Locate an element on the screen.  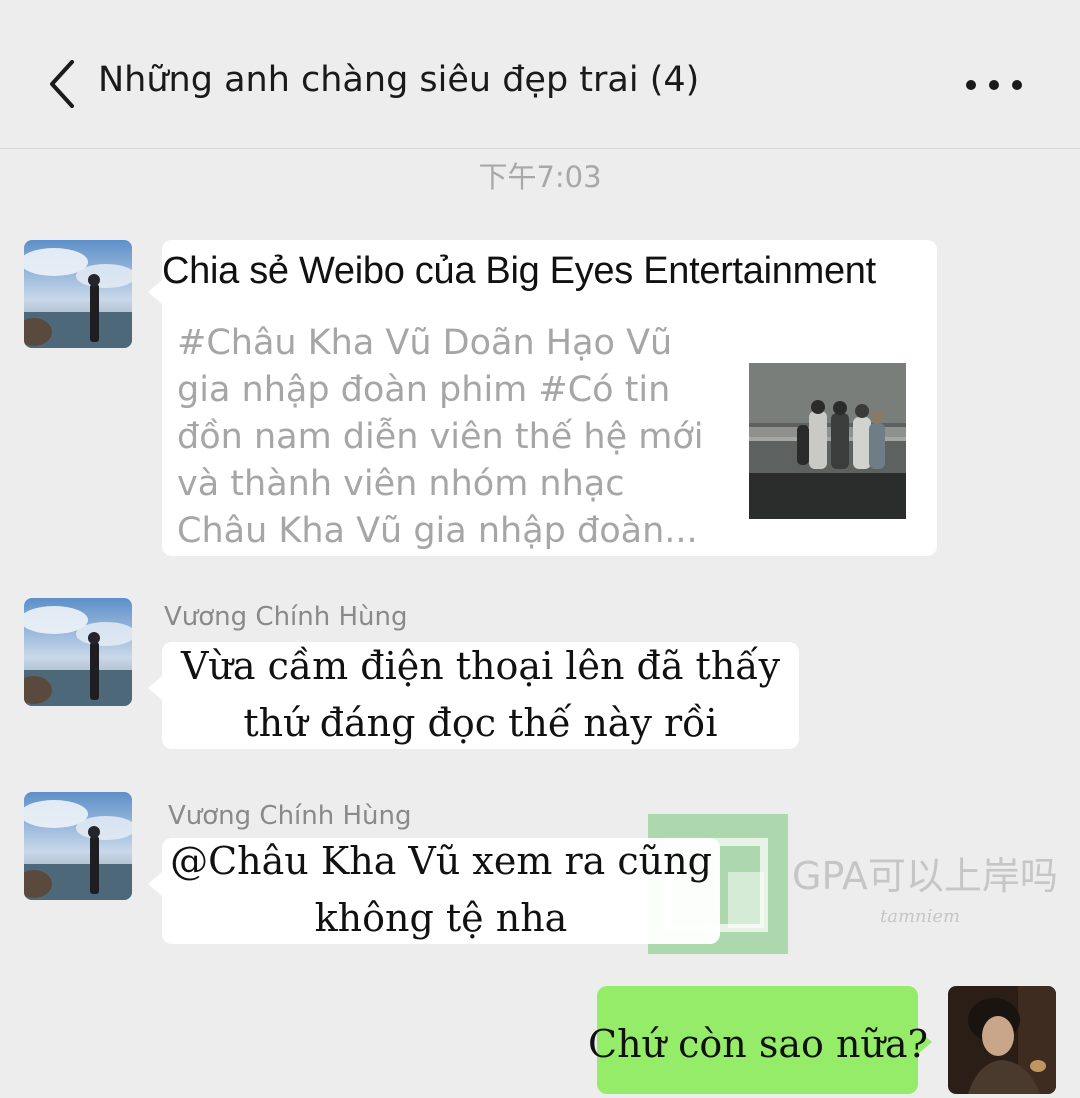
avatar-self is located at coordinates (1002, 1040).